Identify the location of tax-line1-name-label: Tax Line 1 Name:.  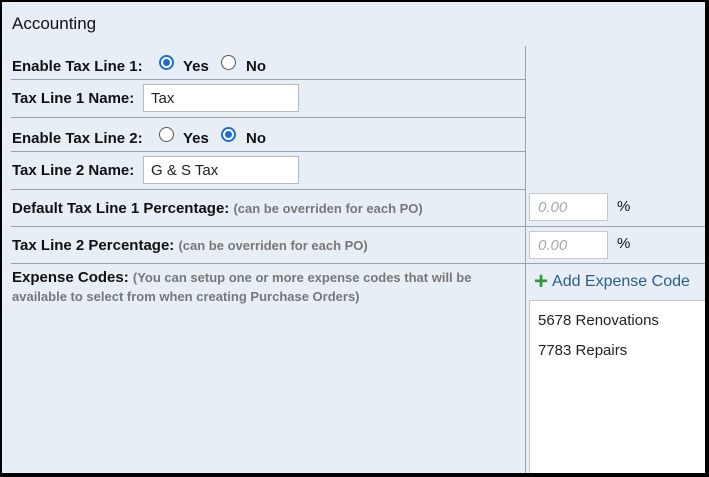
(73, 98).